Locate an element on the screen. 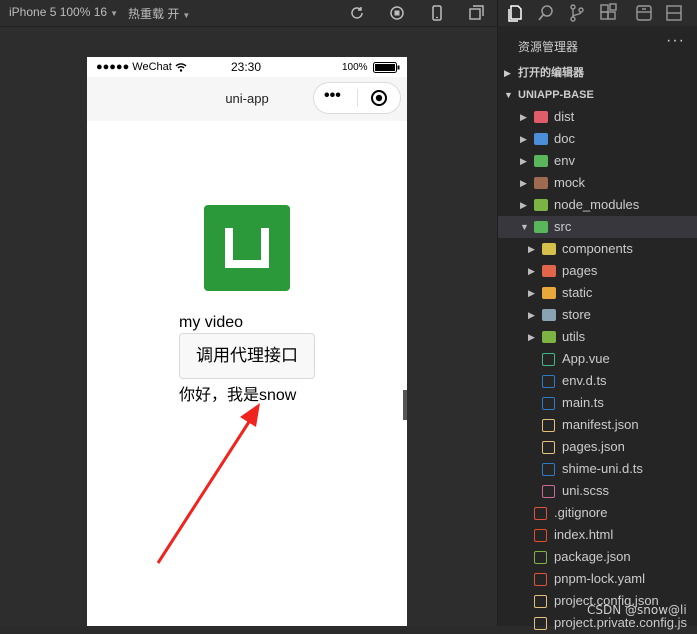 Image resolution: width=697 pixels, height=634 pixels. video-text: my video is located at coordinates (211, 322).